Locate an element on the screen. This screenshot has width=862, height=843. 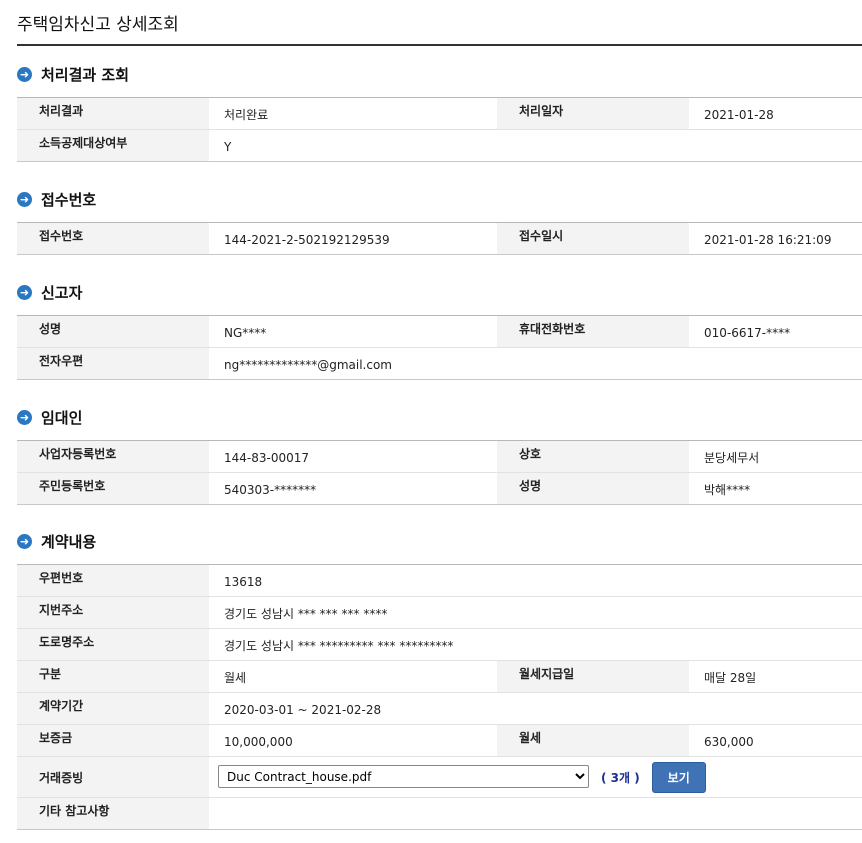
section-title: 임대인 is located at coordinates (62, 417).